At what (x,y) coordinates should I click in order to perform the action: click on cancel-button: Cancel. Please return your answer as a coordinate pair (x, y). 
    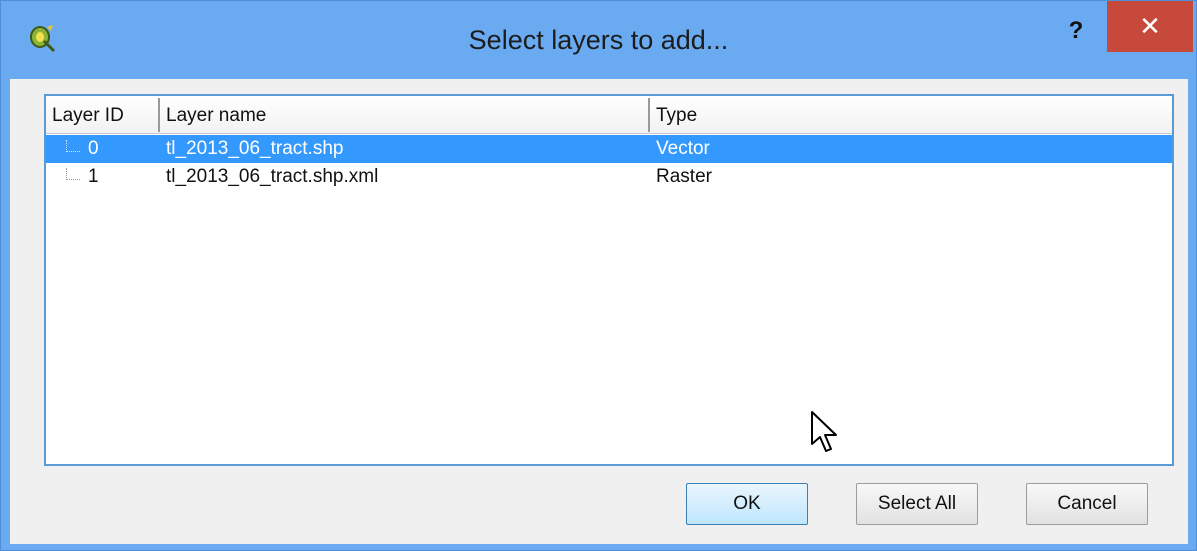
    Looking at the image, I should click on (1087, 504).